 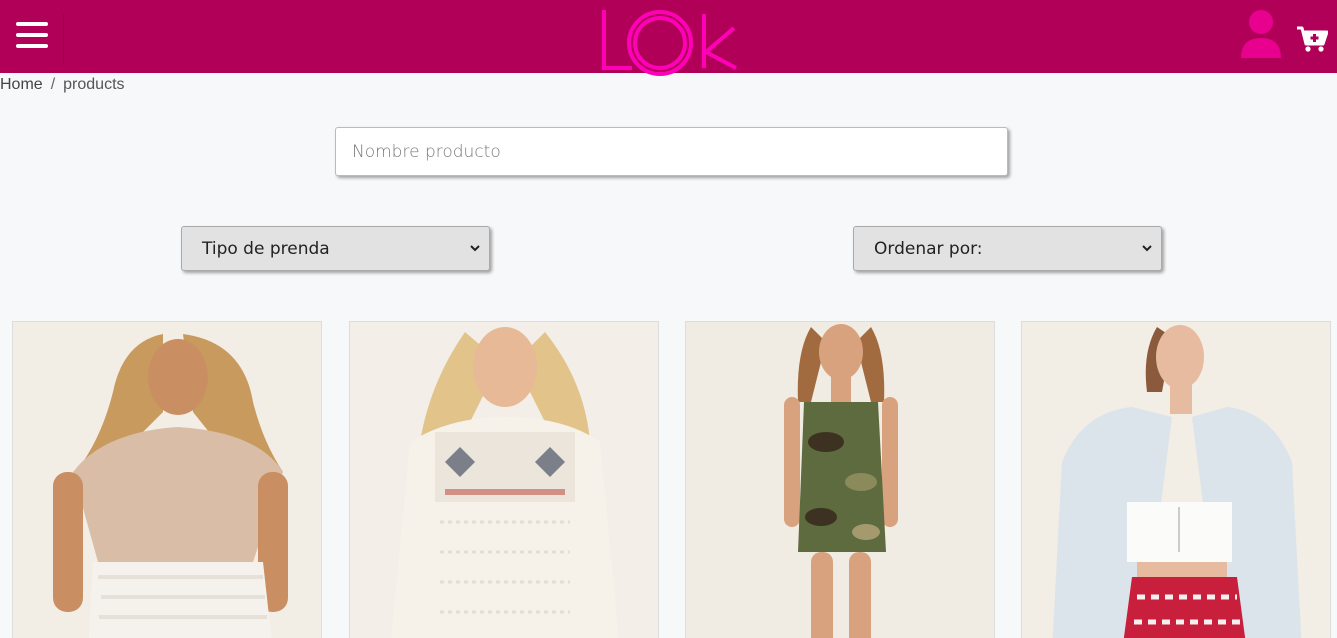 I want to click on top-navbar, so click(x=668, y=38).